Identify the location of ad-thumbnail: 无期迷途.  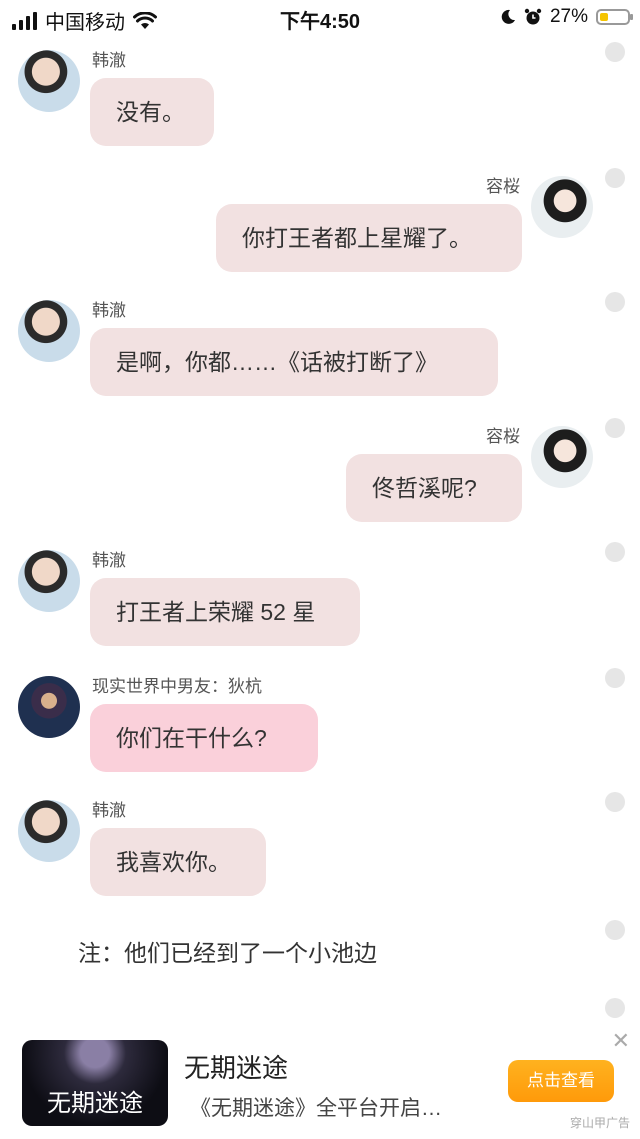
(95, 1083).